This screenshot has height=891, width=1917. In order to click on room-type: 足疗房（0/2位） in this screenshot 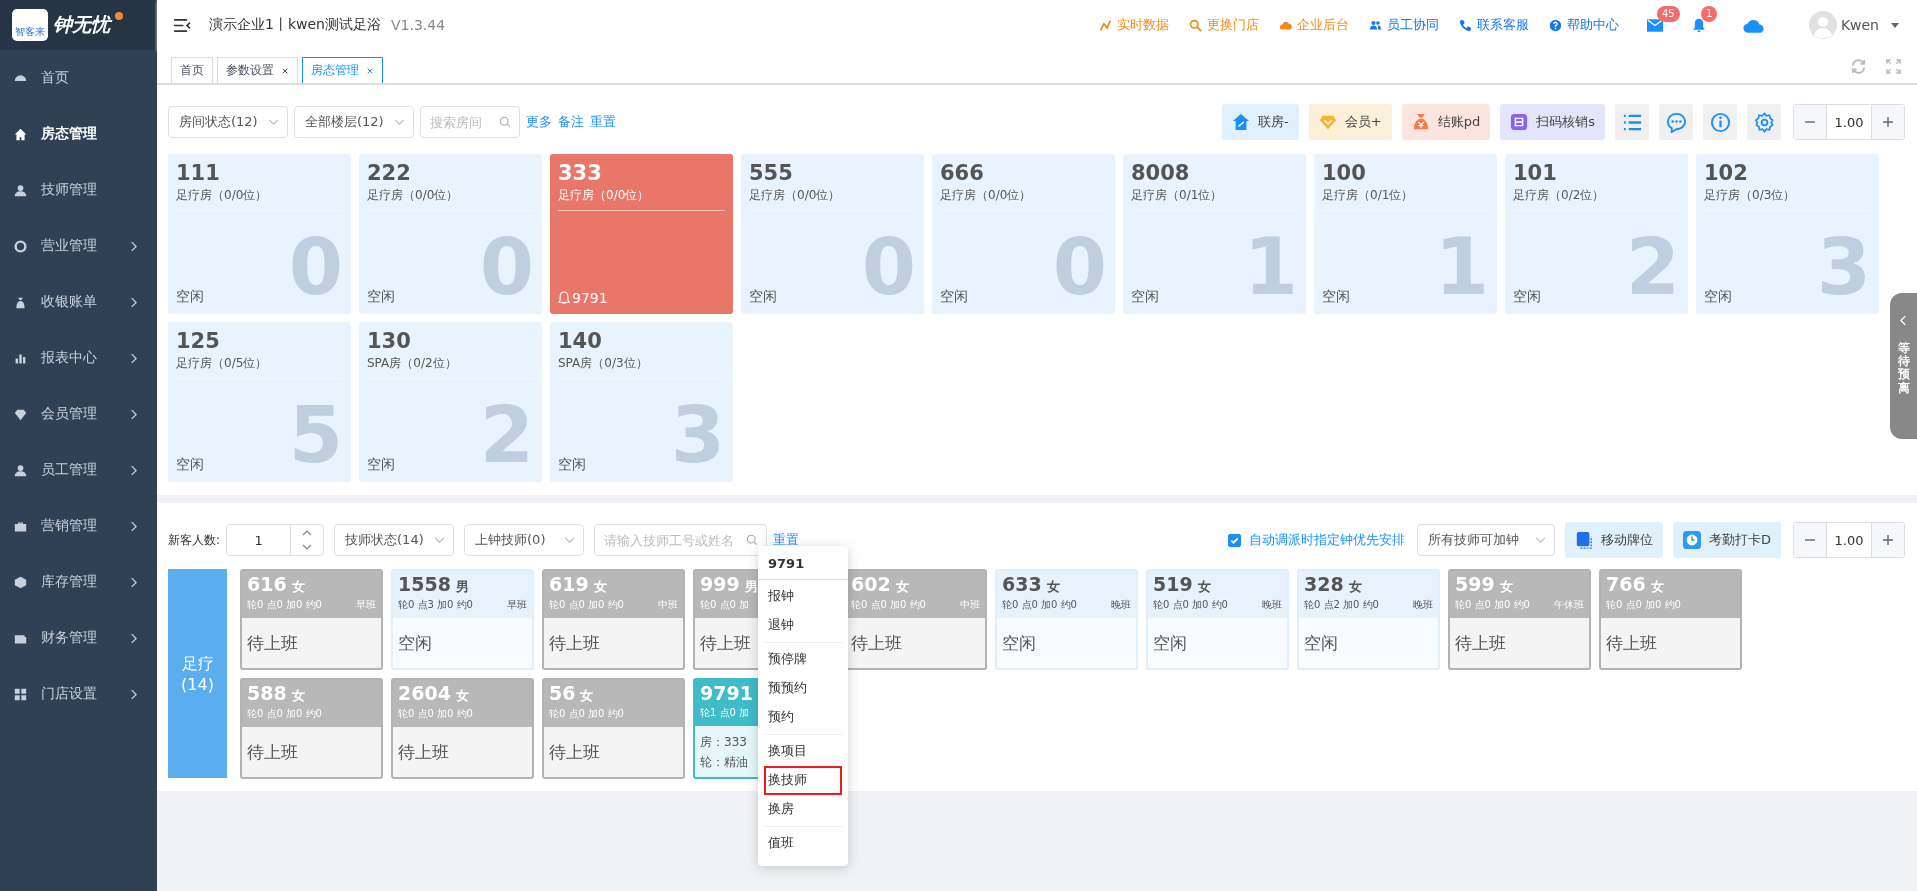, I will do `click(1559, 195)`.